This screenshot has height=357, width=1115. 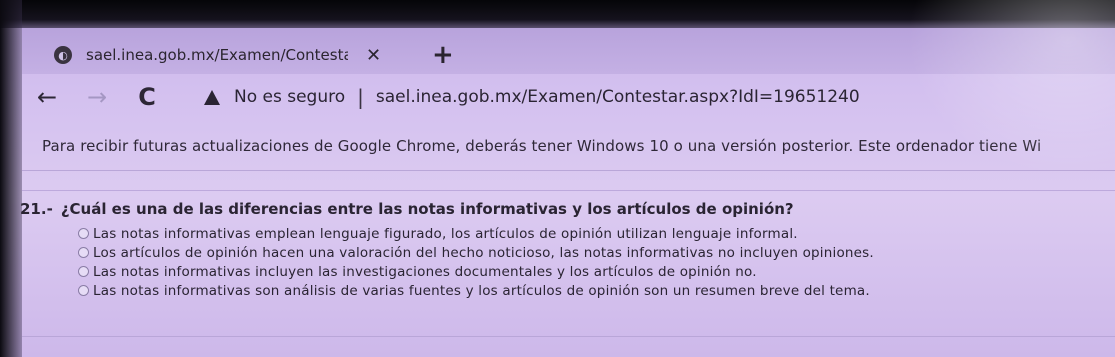 What do you see at coordinates (47, 97) in the screenshot?
I see `back-button: ←` at bounding box center [47, 97].